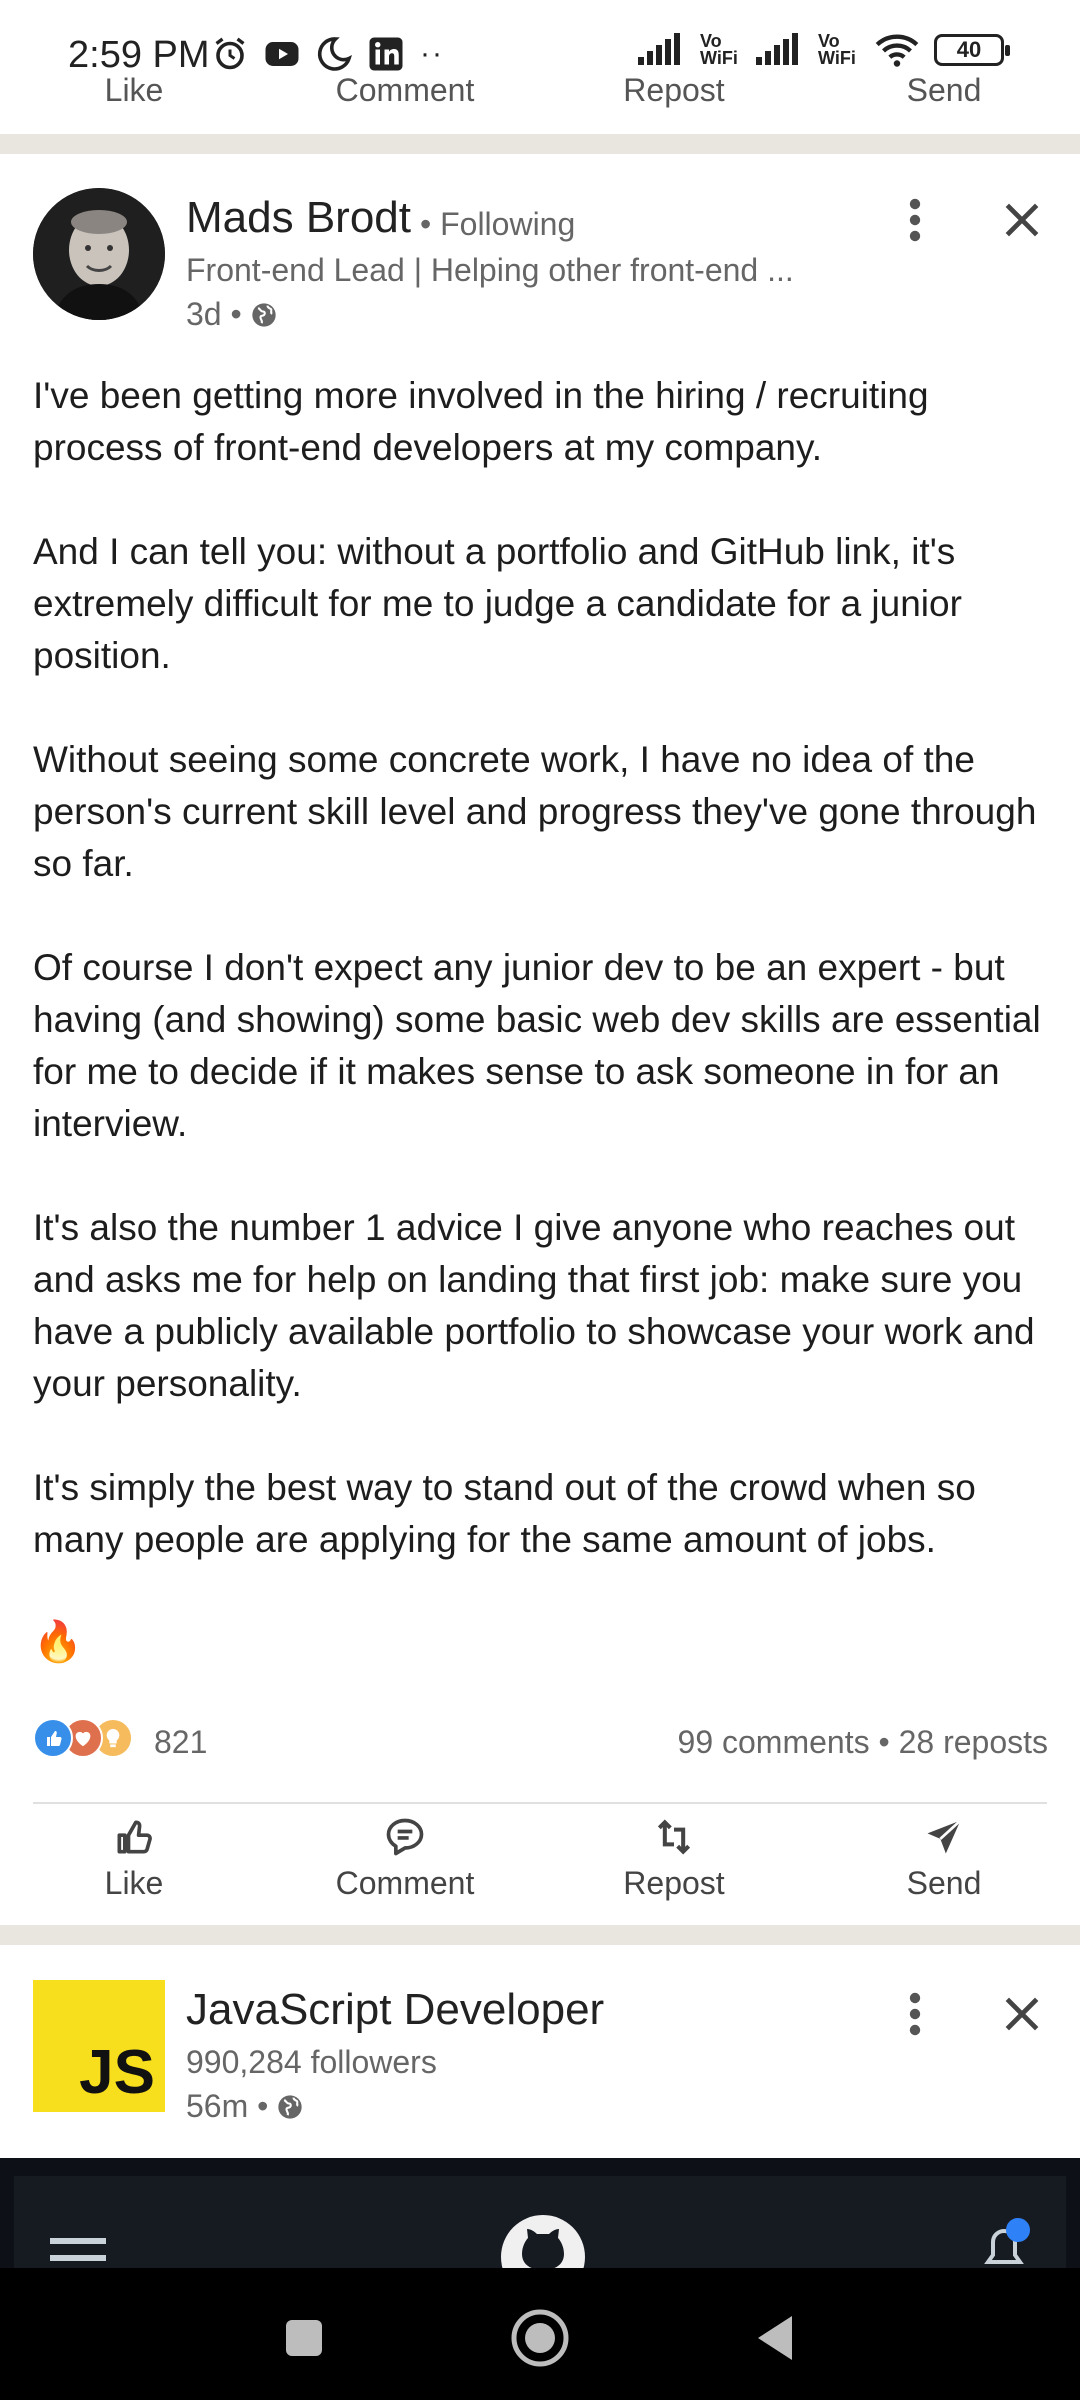  Describe the element at coordinates (1007, 2241) in the screenshot. I see `notification-bell-icon` at that location.